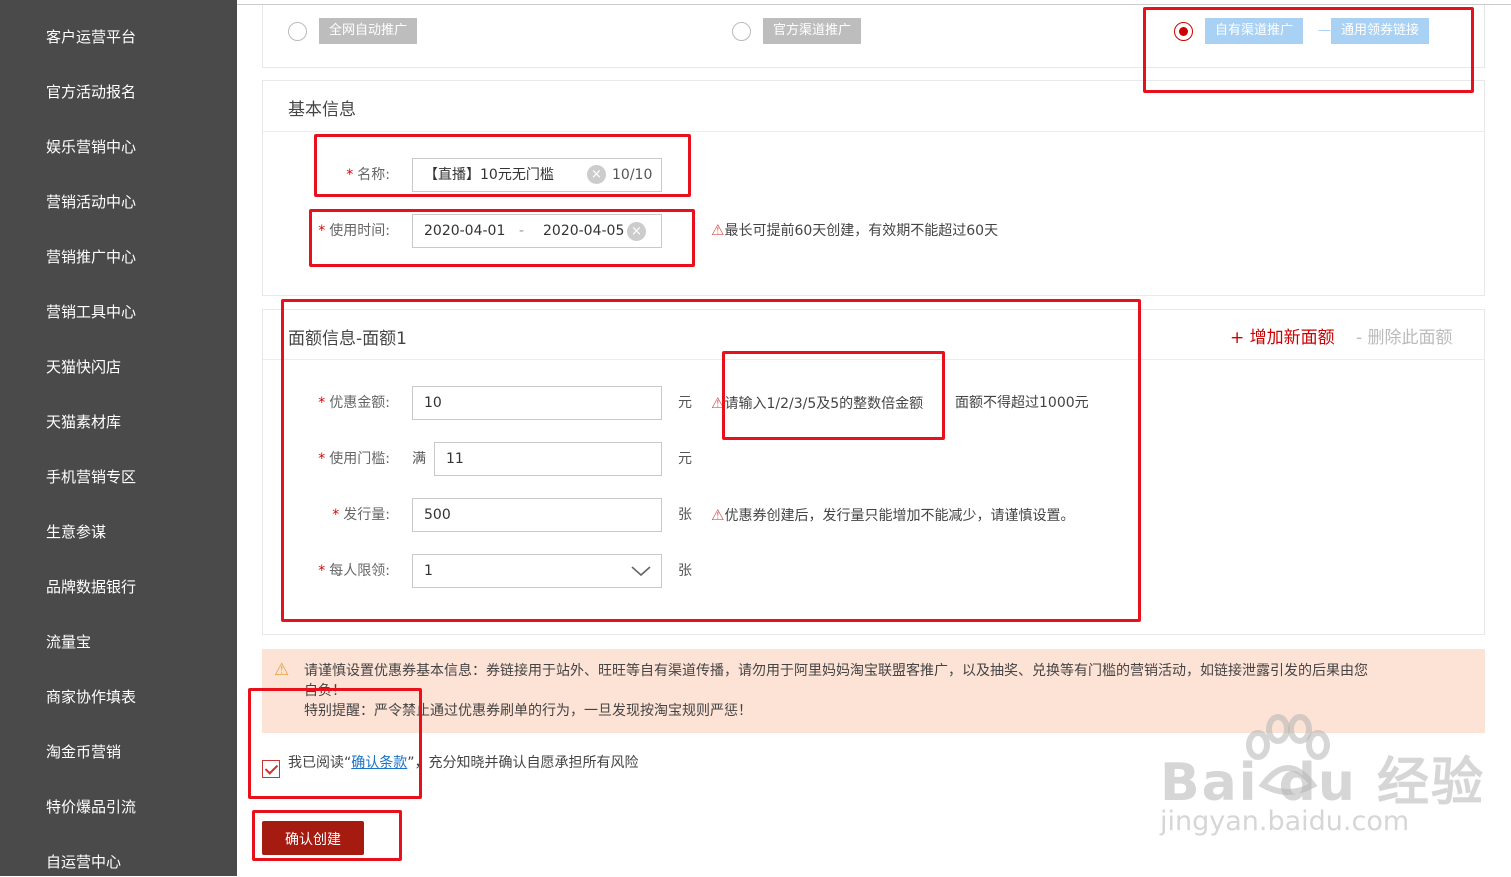  What do you see at coordinates (141, 257) in the screenshot?
I see `sidebar-item-marketing-promo: 营销推广中心` at bounding box center [141, 257].